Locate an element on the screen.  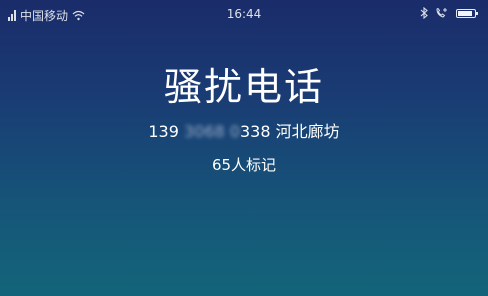
caller-location: 河北廊坊 is located at coordinates (307, 131).